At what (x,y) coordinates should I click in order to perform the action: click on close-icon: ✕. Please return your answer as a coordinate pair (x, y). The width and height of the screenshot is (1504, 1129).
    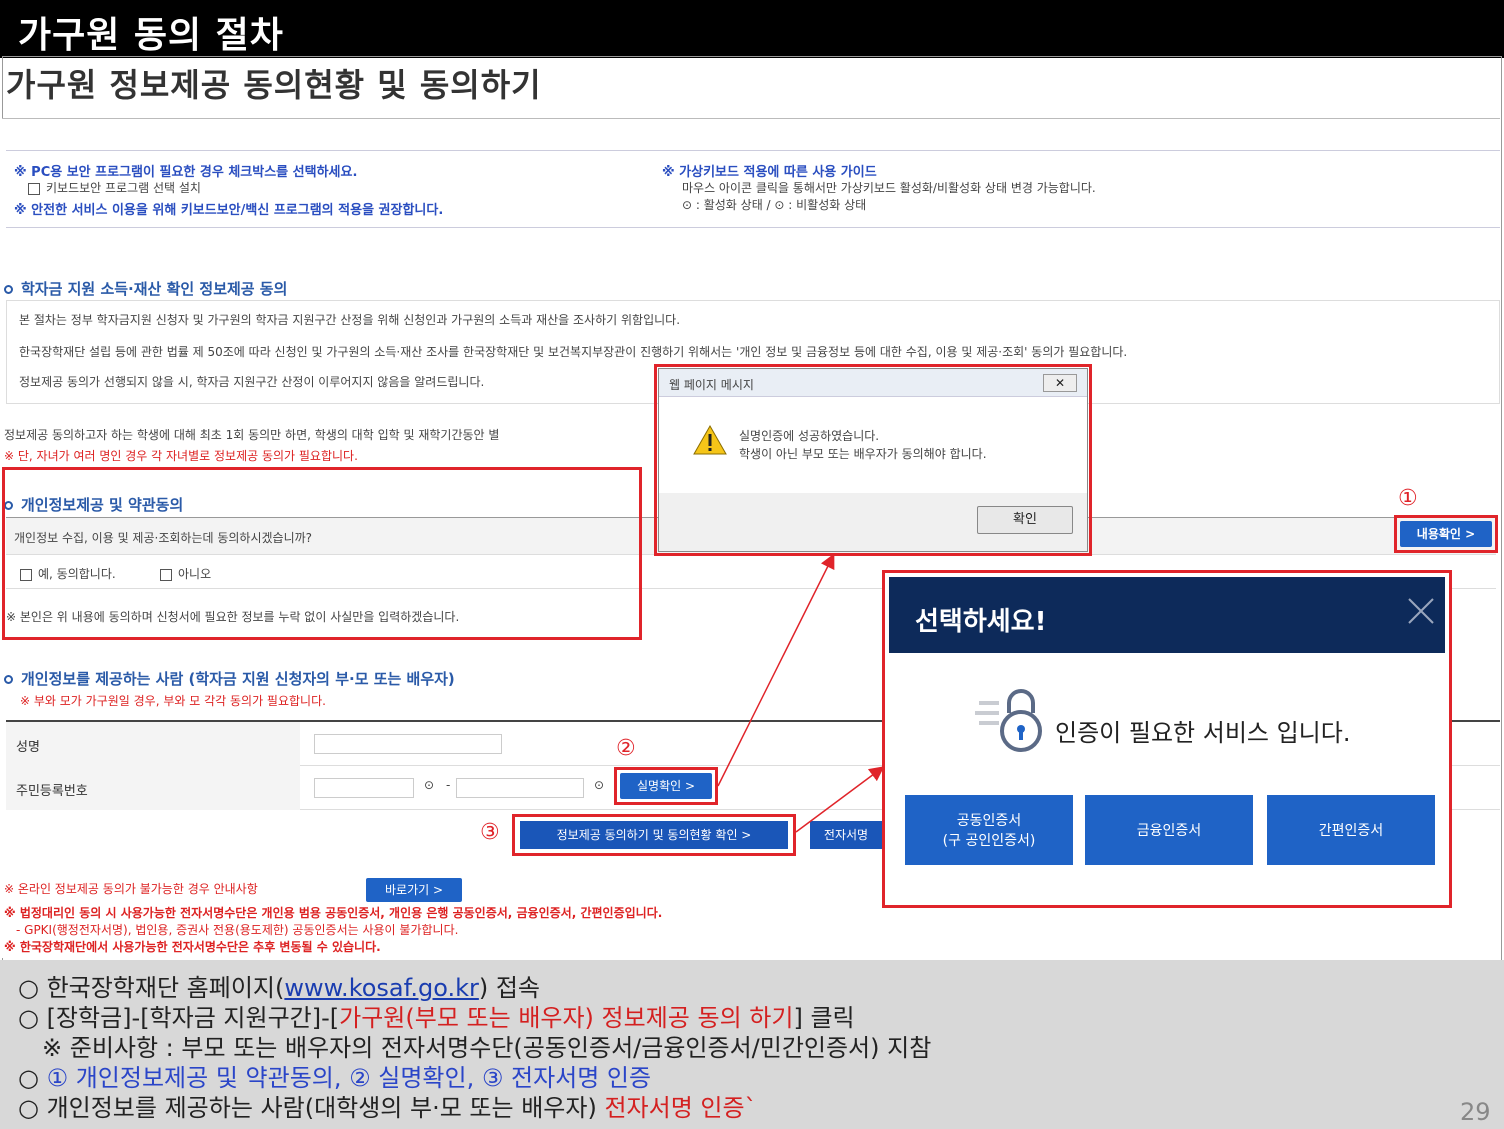
    Looking at the image, I should click on (1060, 383).